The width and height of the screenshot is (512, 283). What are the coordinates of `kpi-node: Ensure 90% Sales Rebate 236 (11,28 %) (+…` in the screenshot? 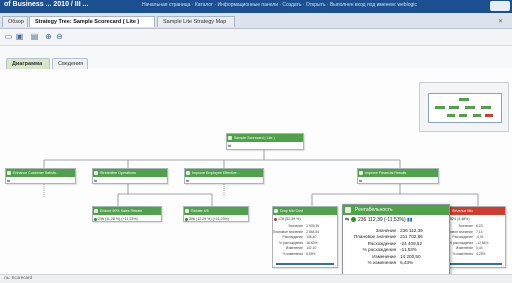 It's located at (127, 214).